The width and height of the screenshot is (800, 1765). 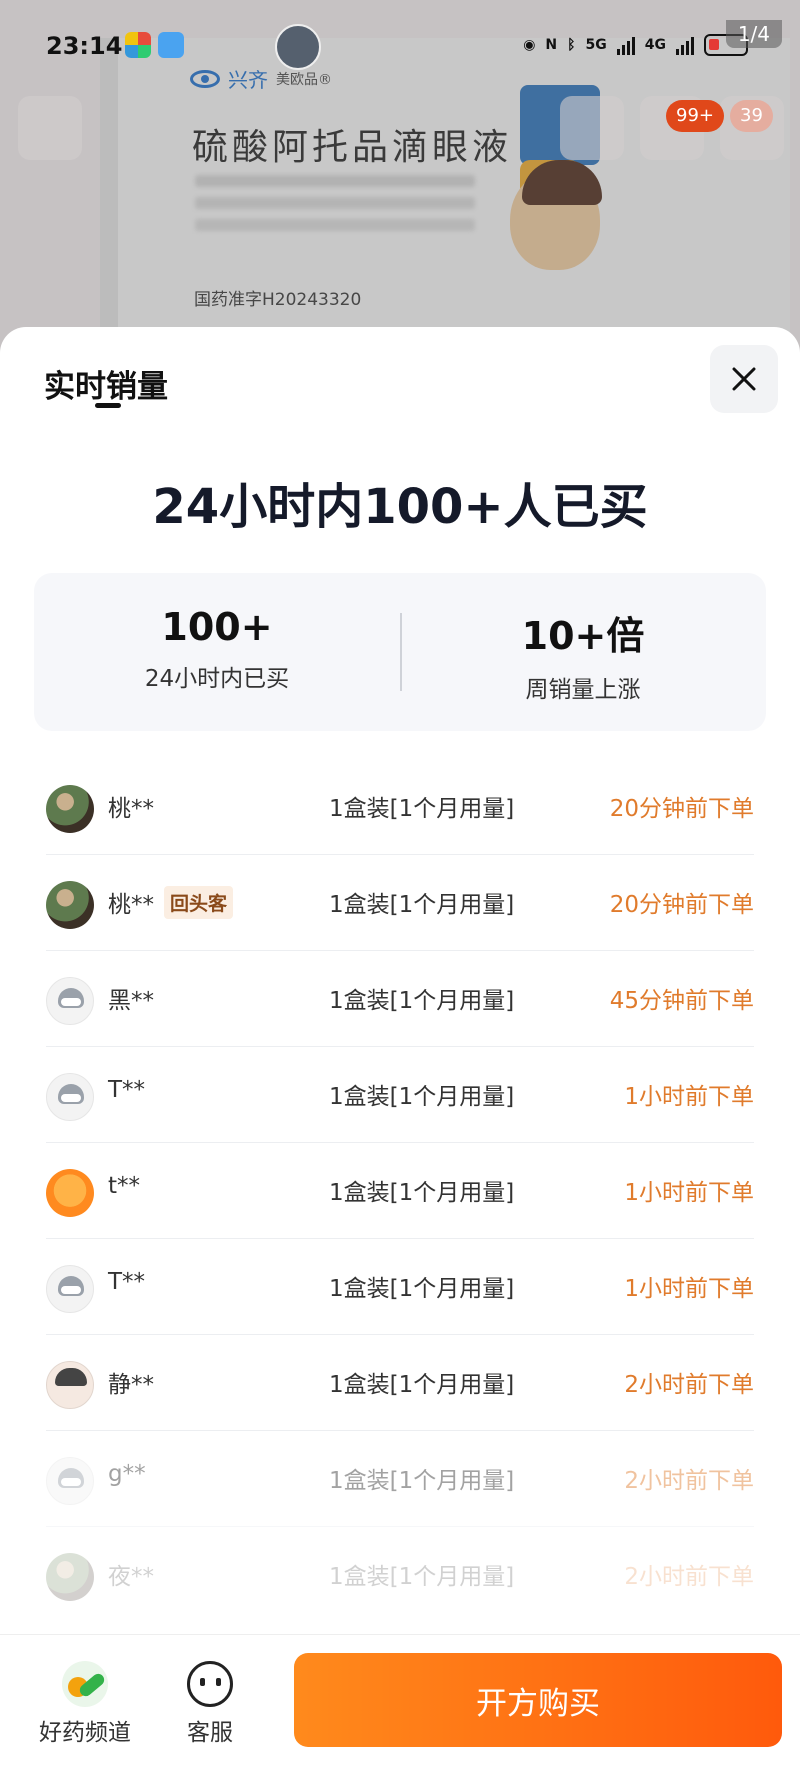 I want to click on service-label: 客服, so click(x=210, y=1733).